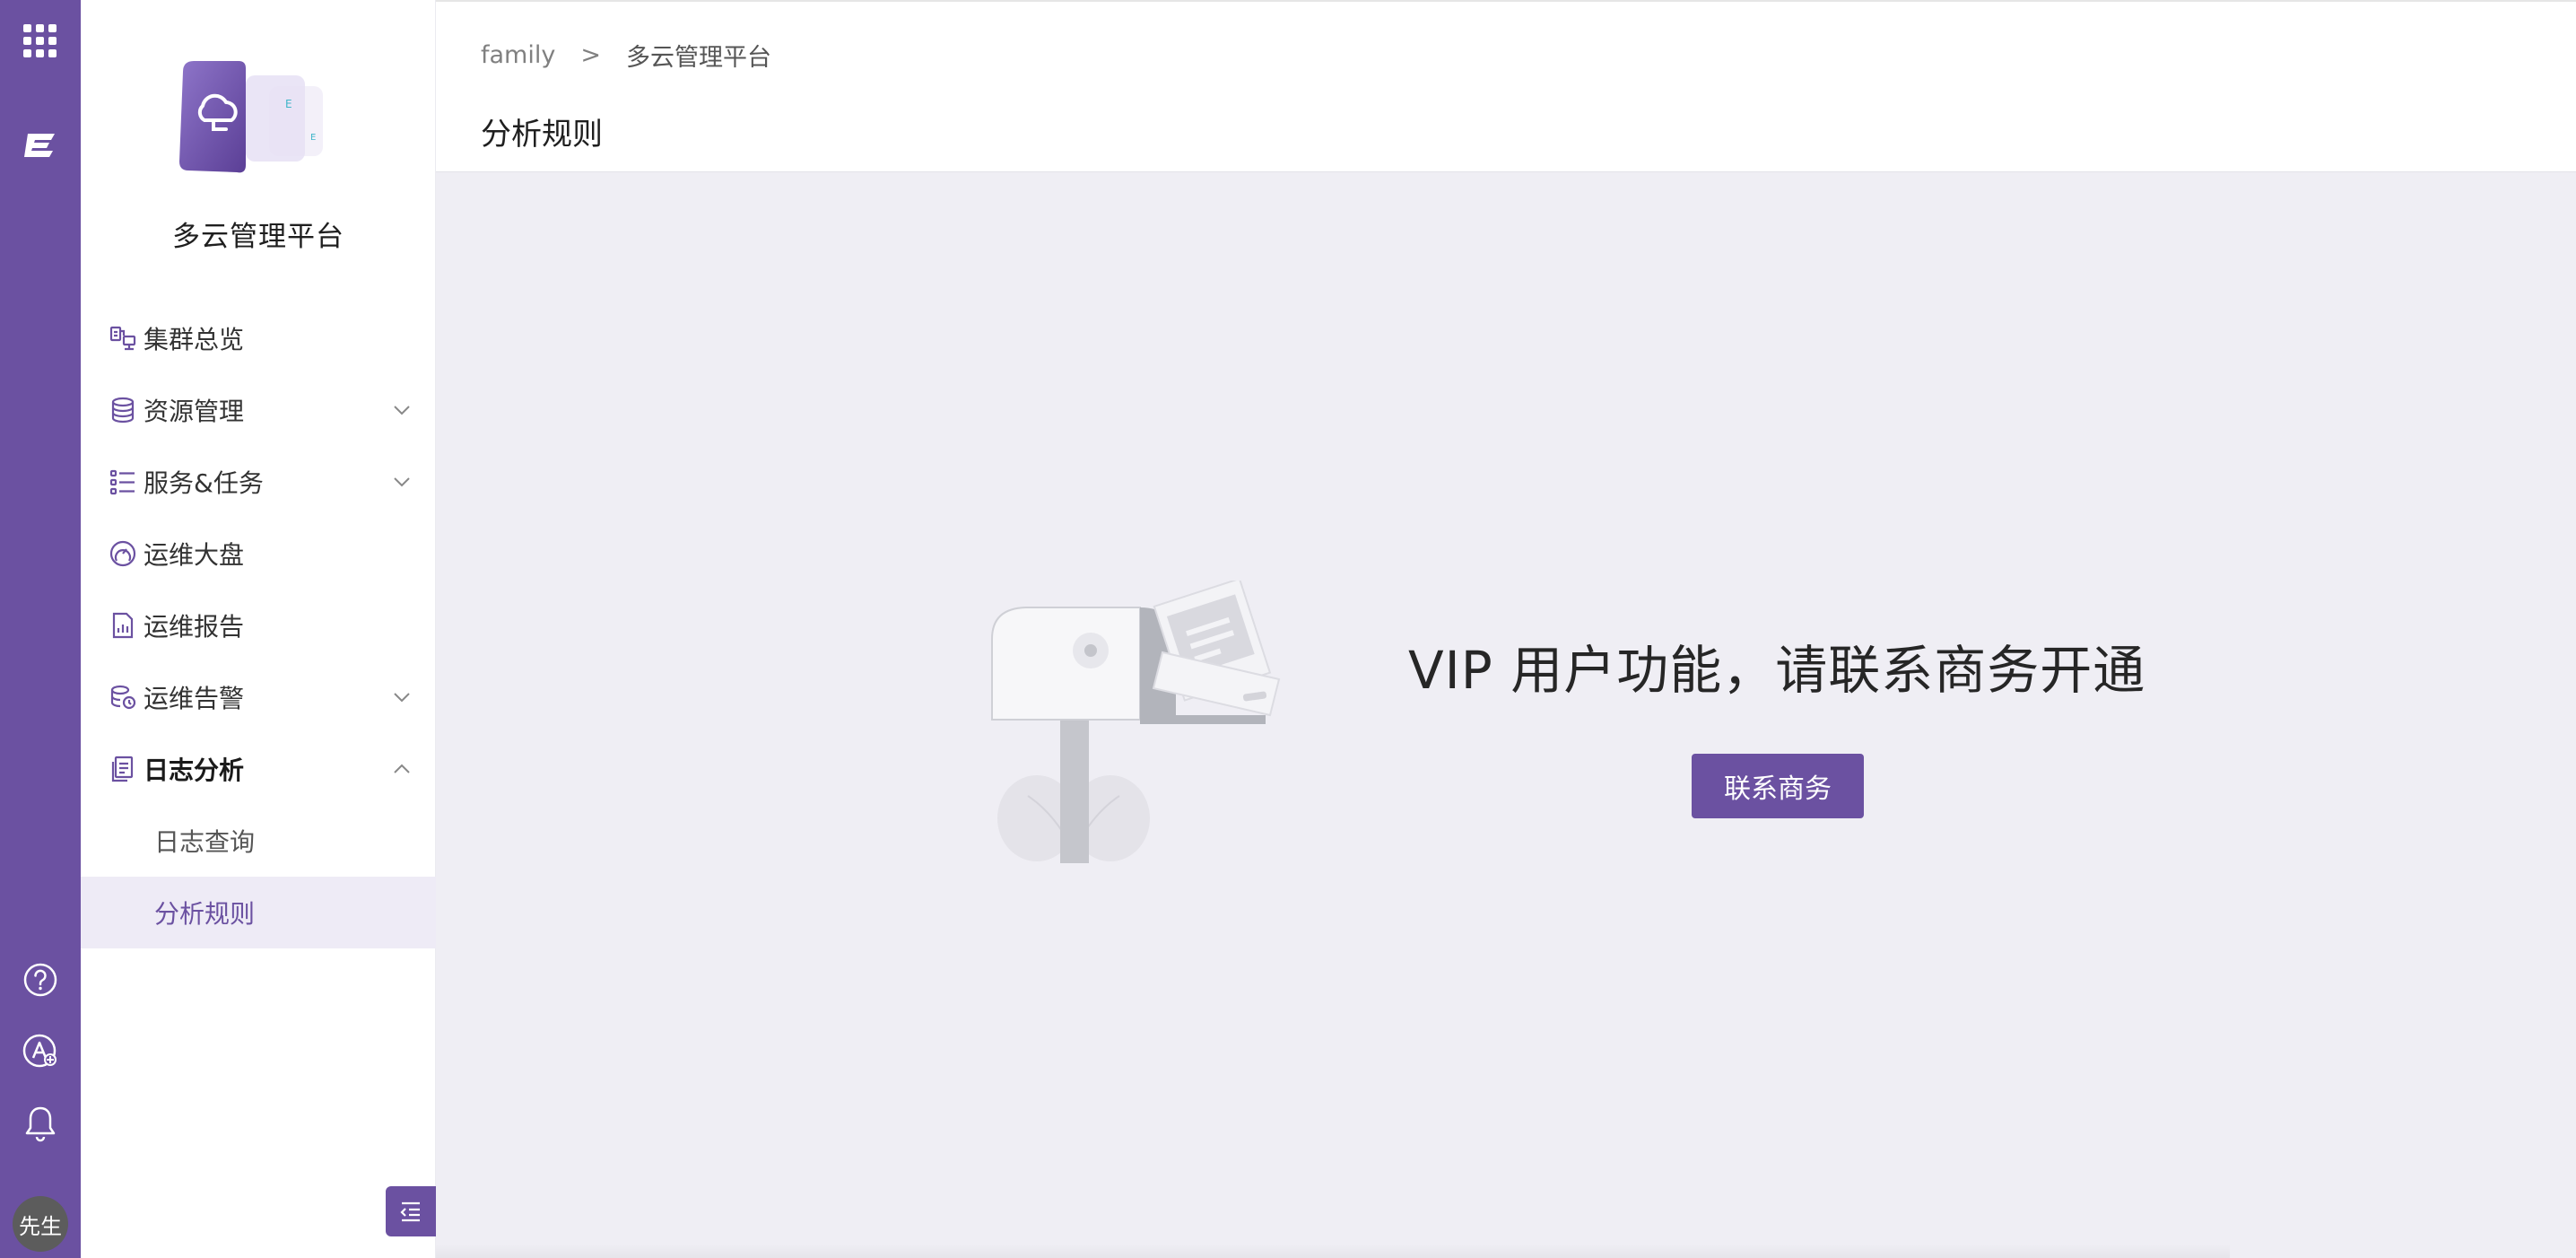 This screenshot has width=2576, height=1258. What do you see at coordinates (194, 339) in the screenshot?
I see `sidebar-item-label: 集群总览` at bounding box center [194, 339].